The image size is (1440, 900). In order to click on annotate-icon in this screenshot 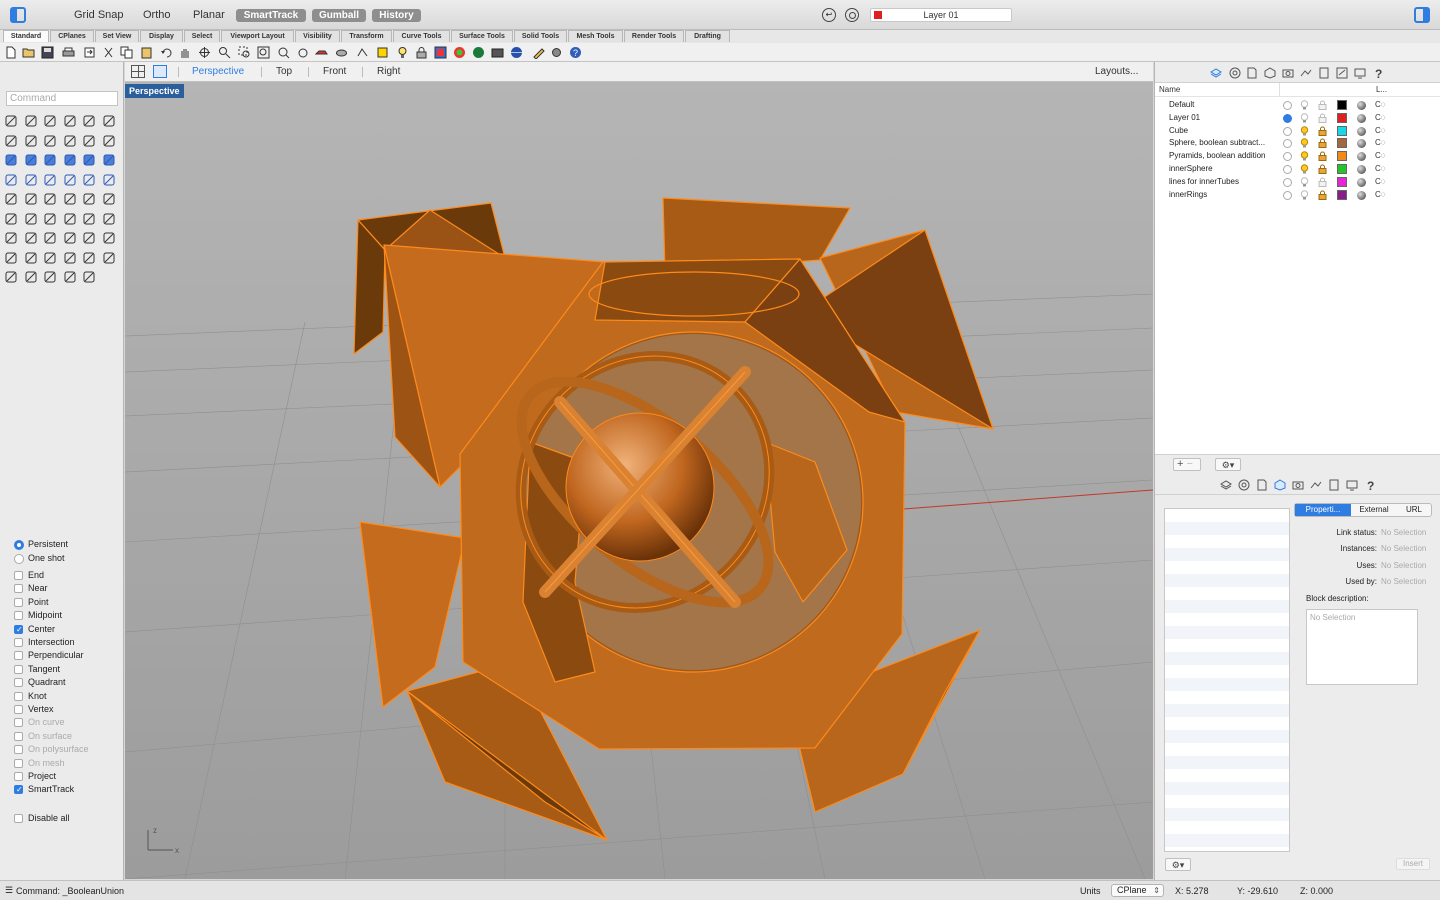, I will do `click(89, 277)`.